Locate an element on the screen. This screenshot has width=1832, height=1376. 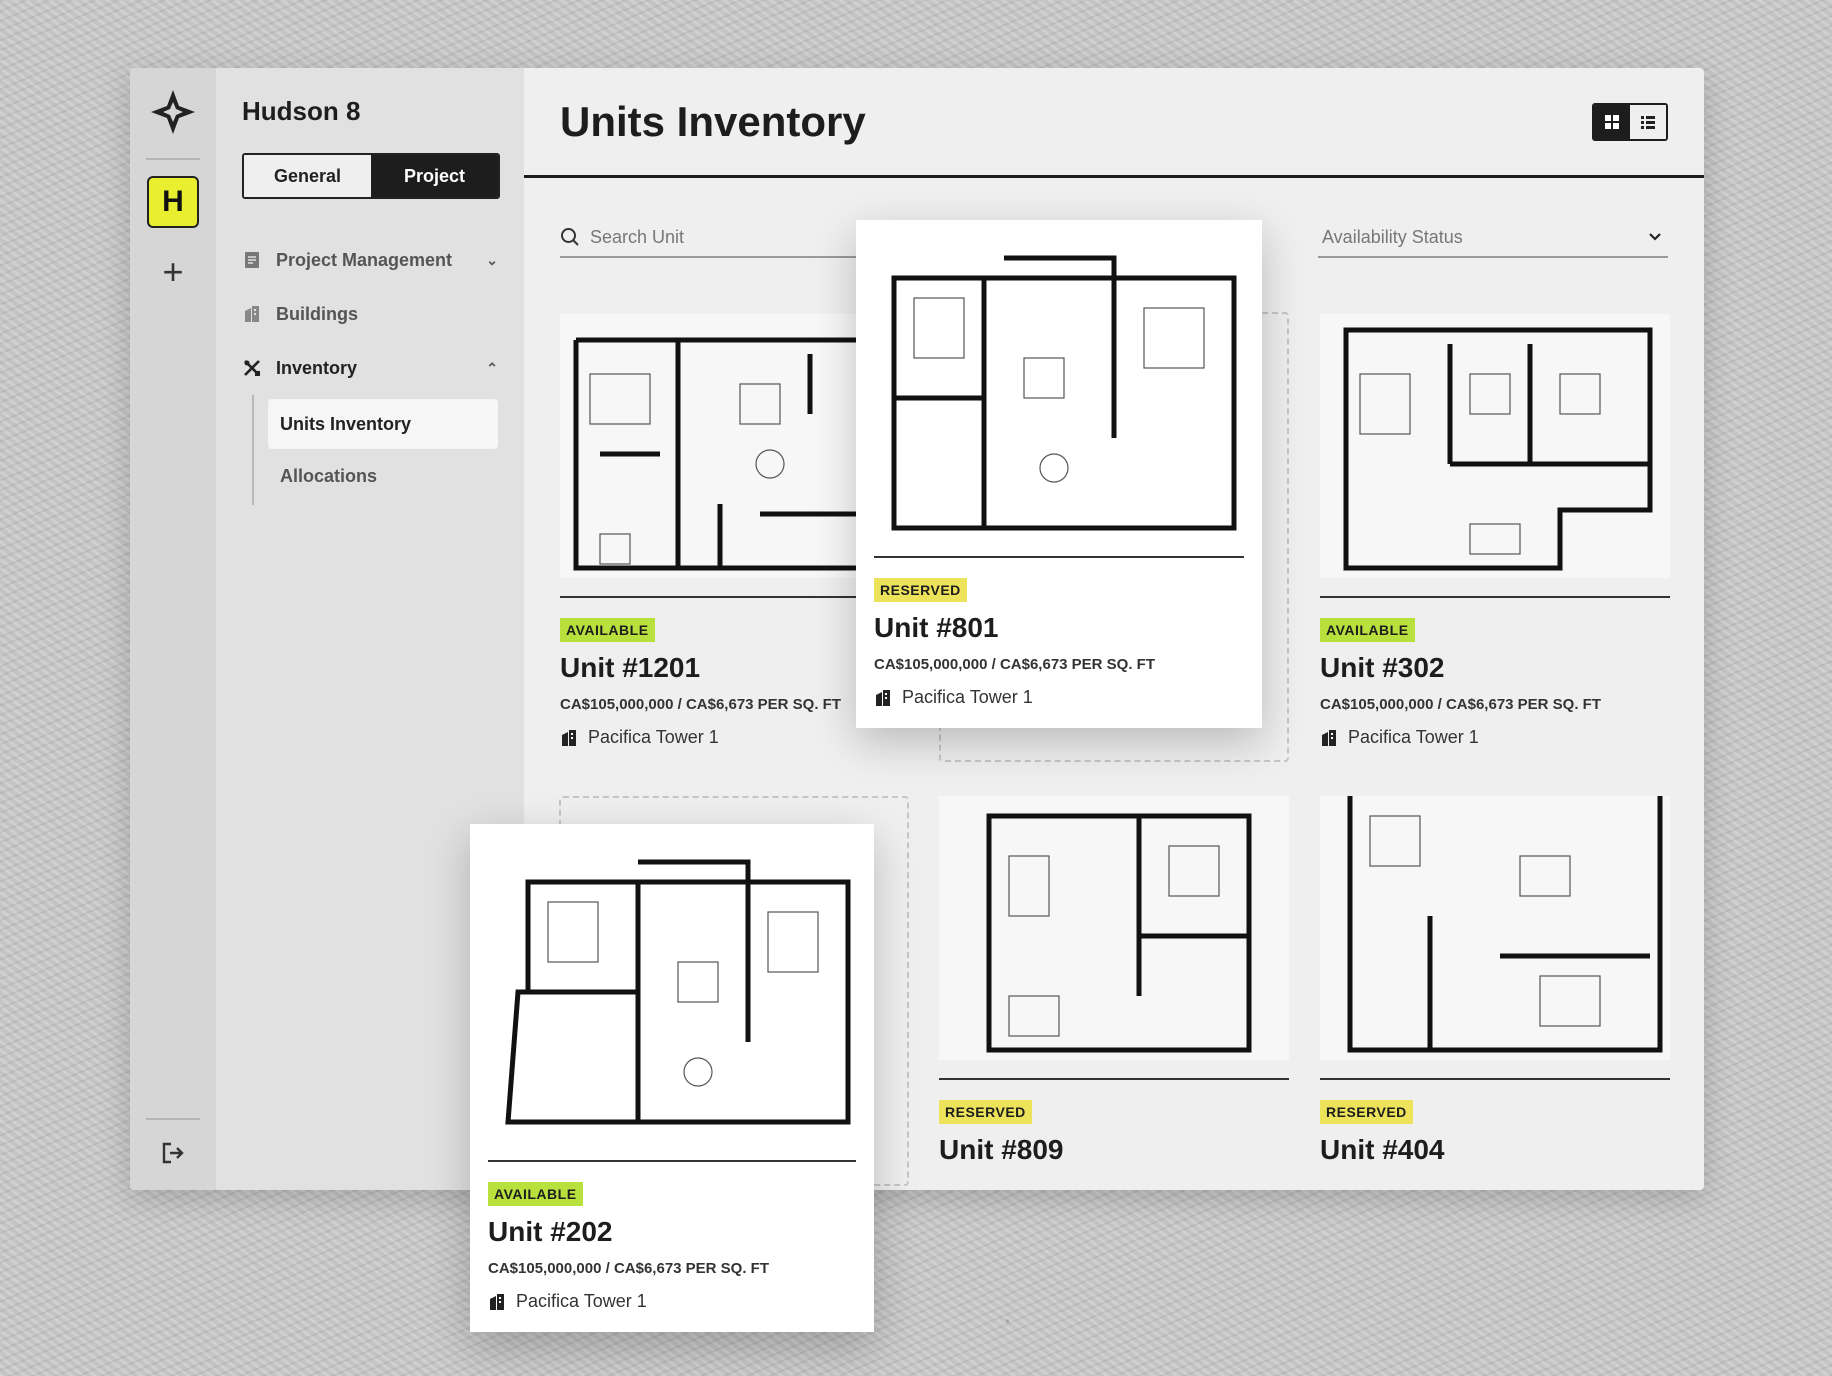
nav-label: Inventory is located at coordinates (317, 367).